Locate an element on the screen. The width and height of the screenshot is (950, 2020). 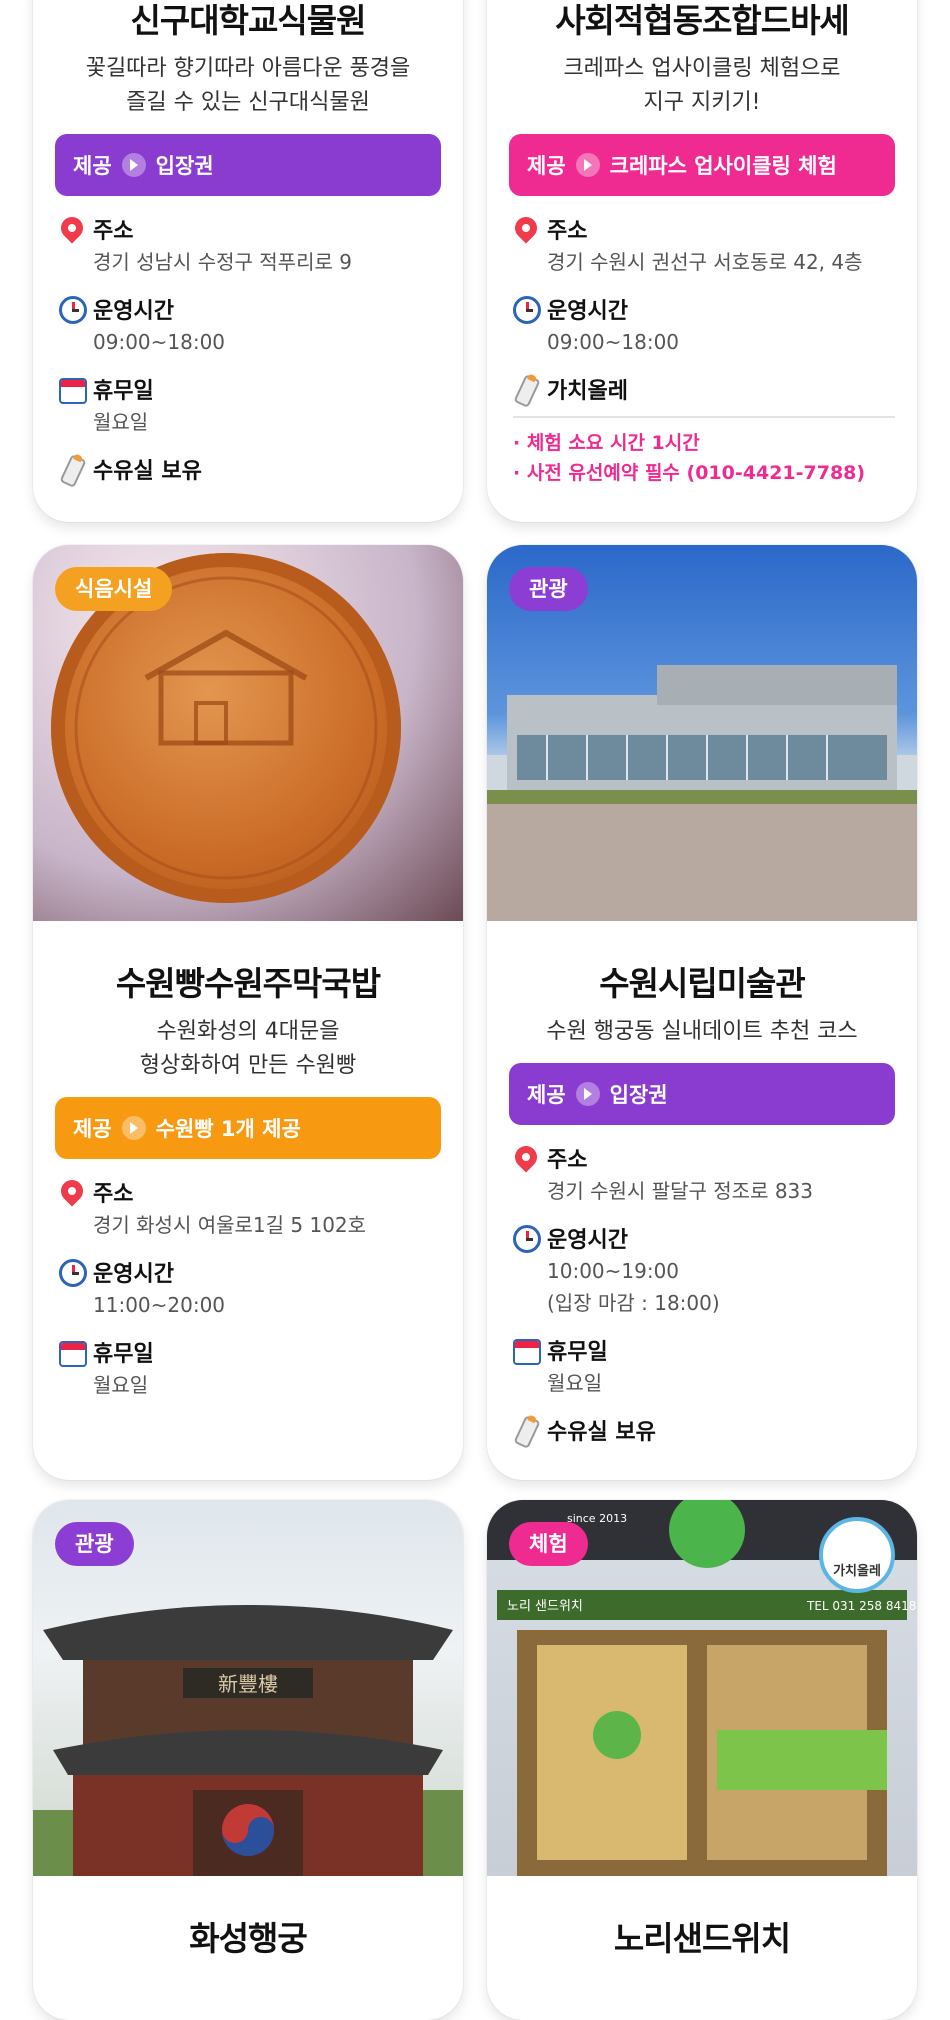
place-subtitle: 크레파스 업사이클링 체험으로 지구 지키기! is located at coordinates (702, 85).